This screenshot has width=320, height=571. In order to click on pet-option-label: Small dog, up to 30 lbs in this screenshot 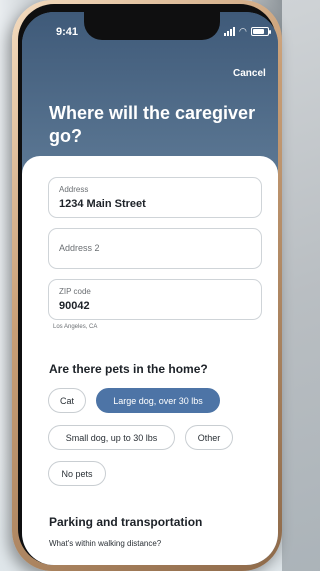, I will do `click(111, 437)`.